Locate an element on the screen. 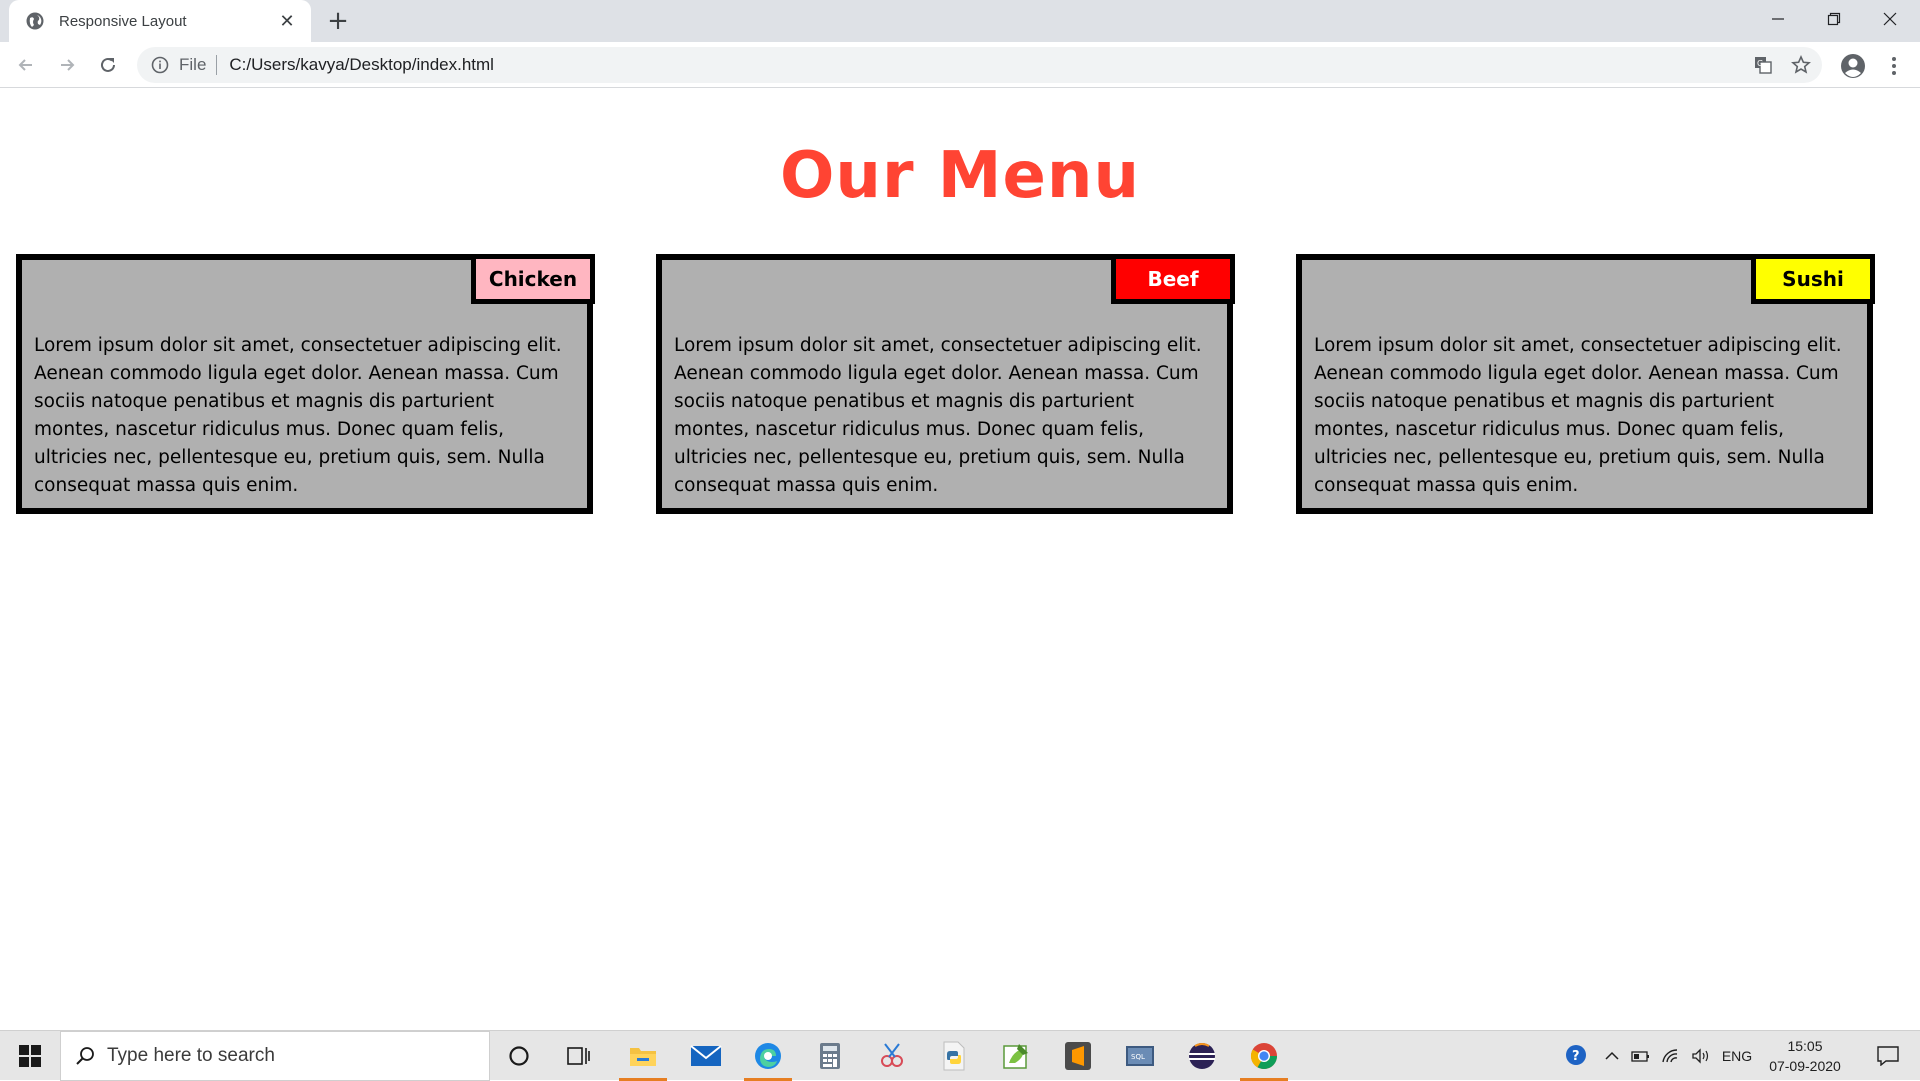 This screenshot has height=1081, width=1920. system-clock: 15:05 07-09-2020 is located at coordinates (1805, 1056).